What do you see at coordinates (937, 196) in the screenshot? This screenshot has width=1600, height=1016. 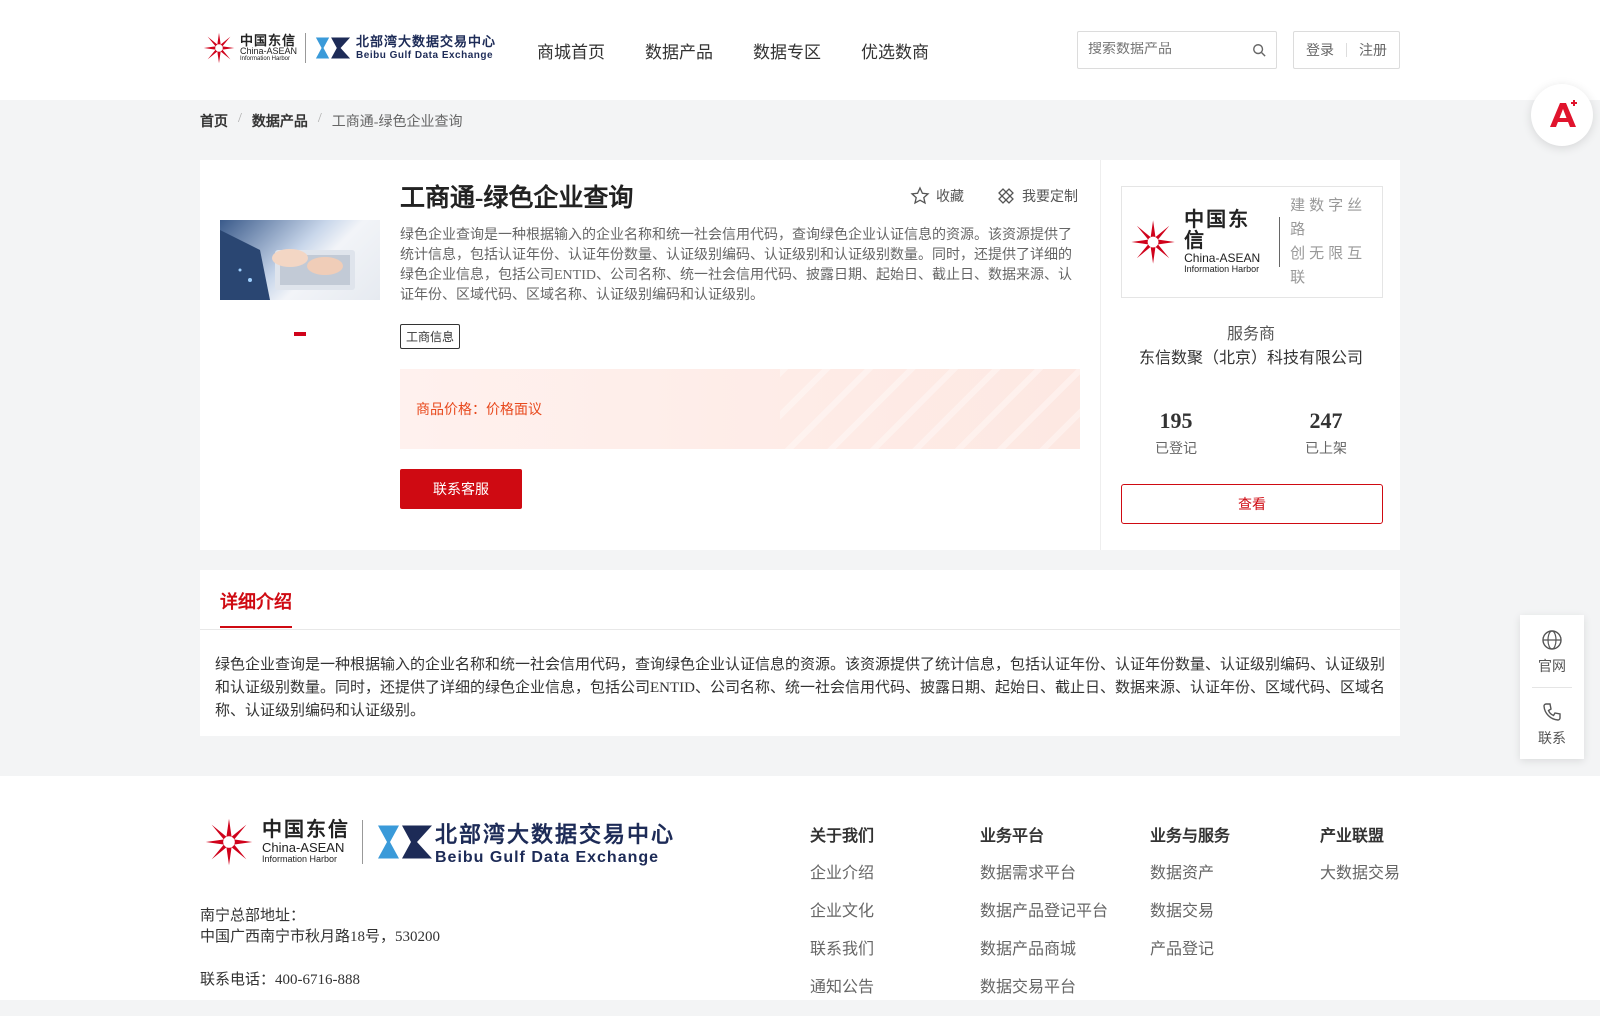 I see `favorite-button: 收藏` at bounding box center [937, 196].